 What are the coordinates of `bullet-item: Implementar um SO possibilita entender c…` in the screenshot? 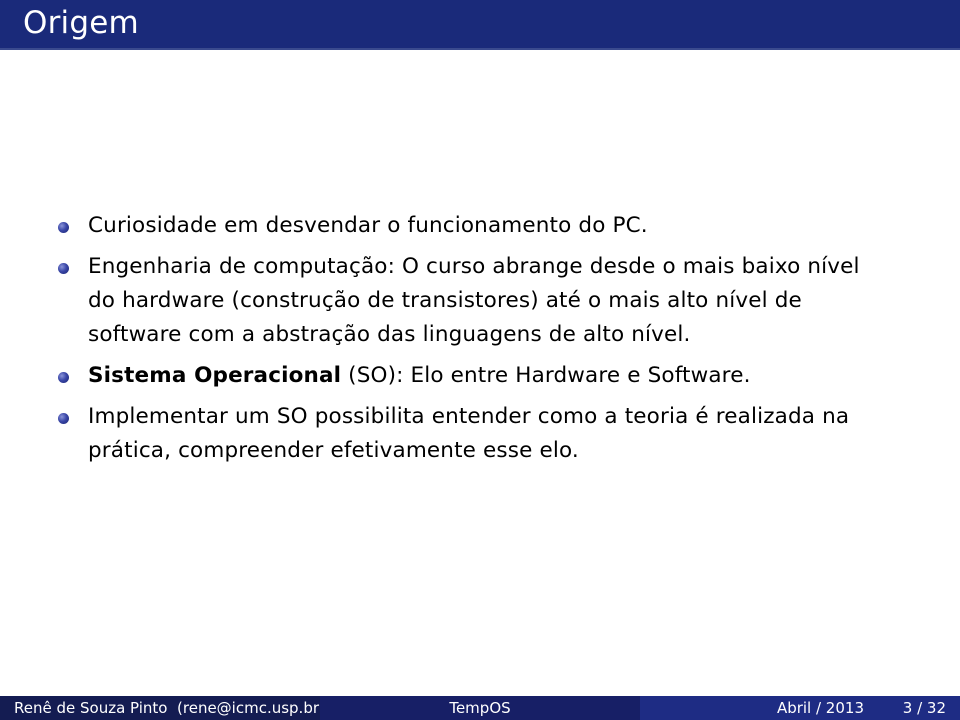 It's located at (498, 434).